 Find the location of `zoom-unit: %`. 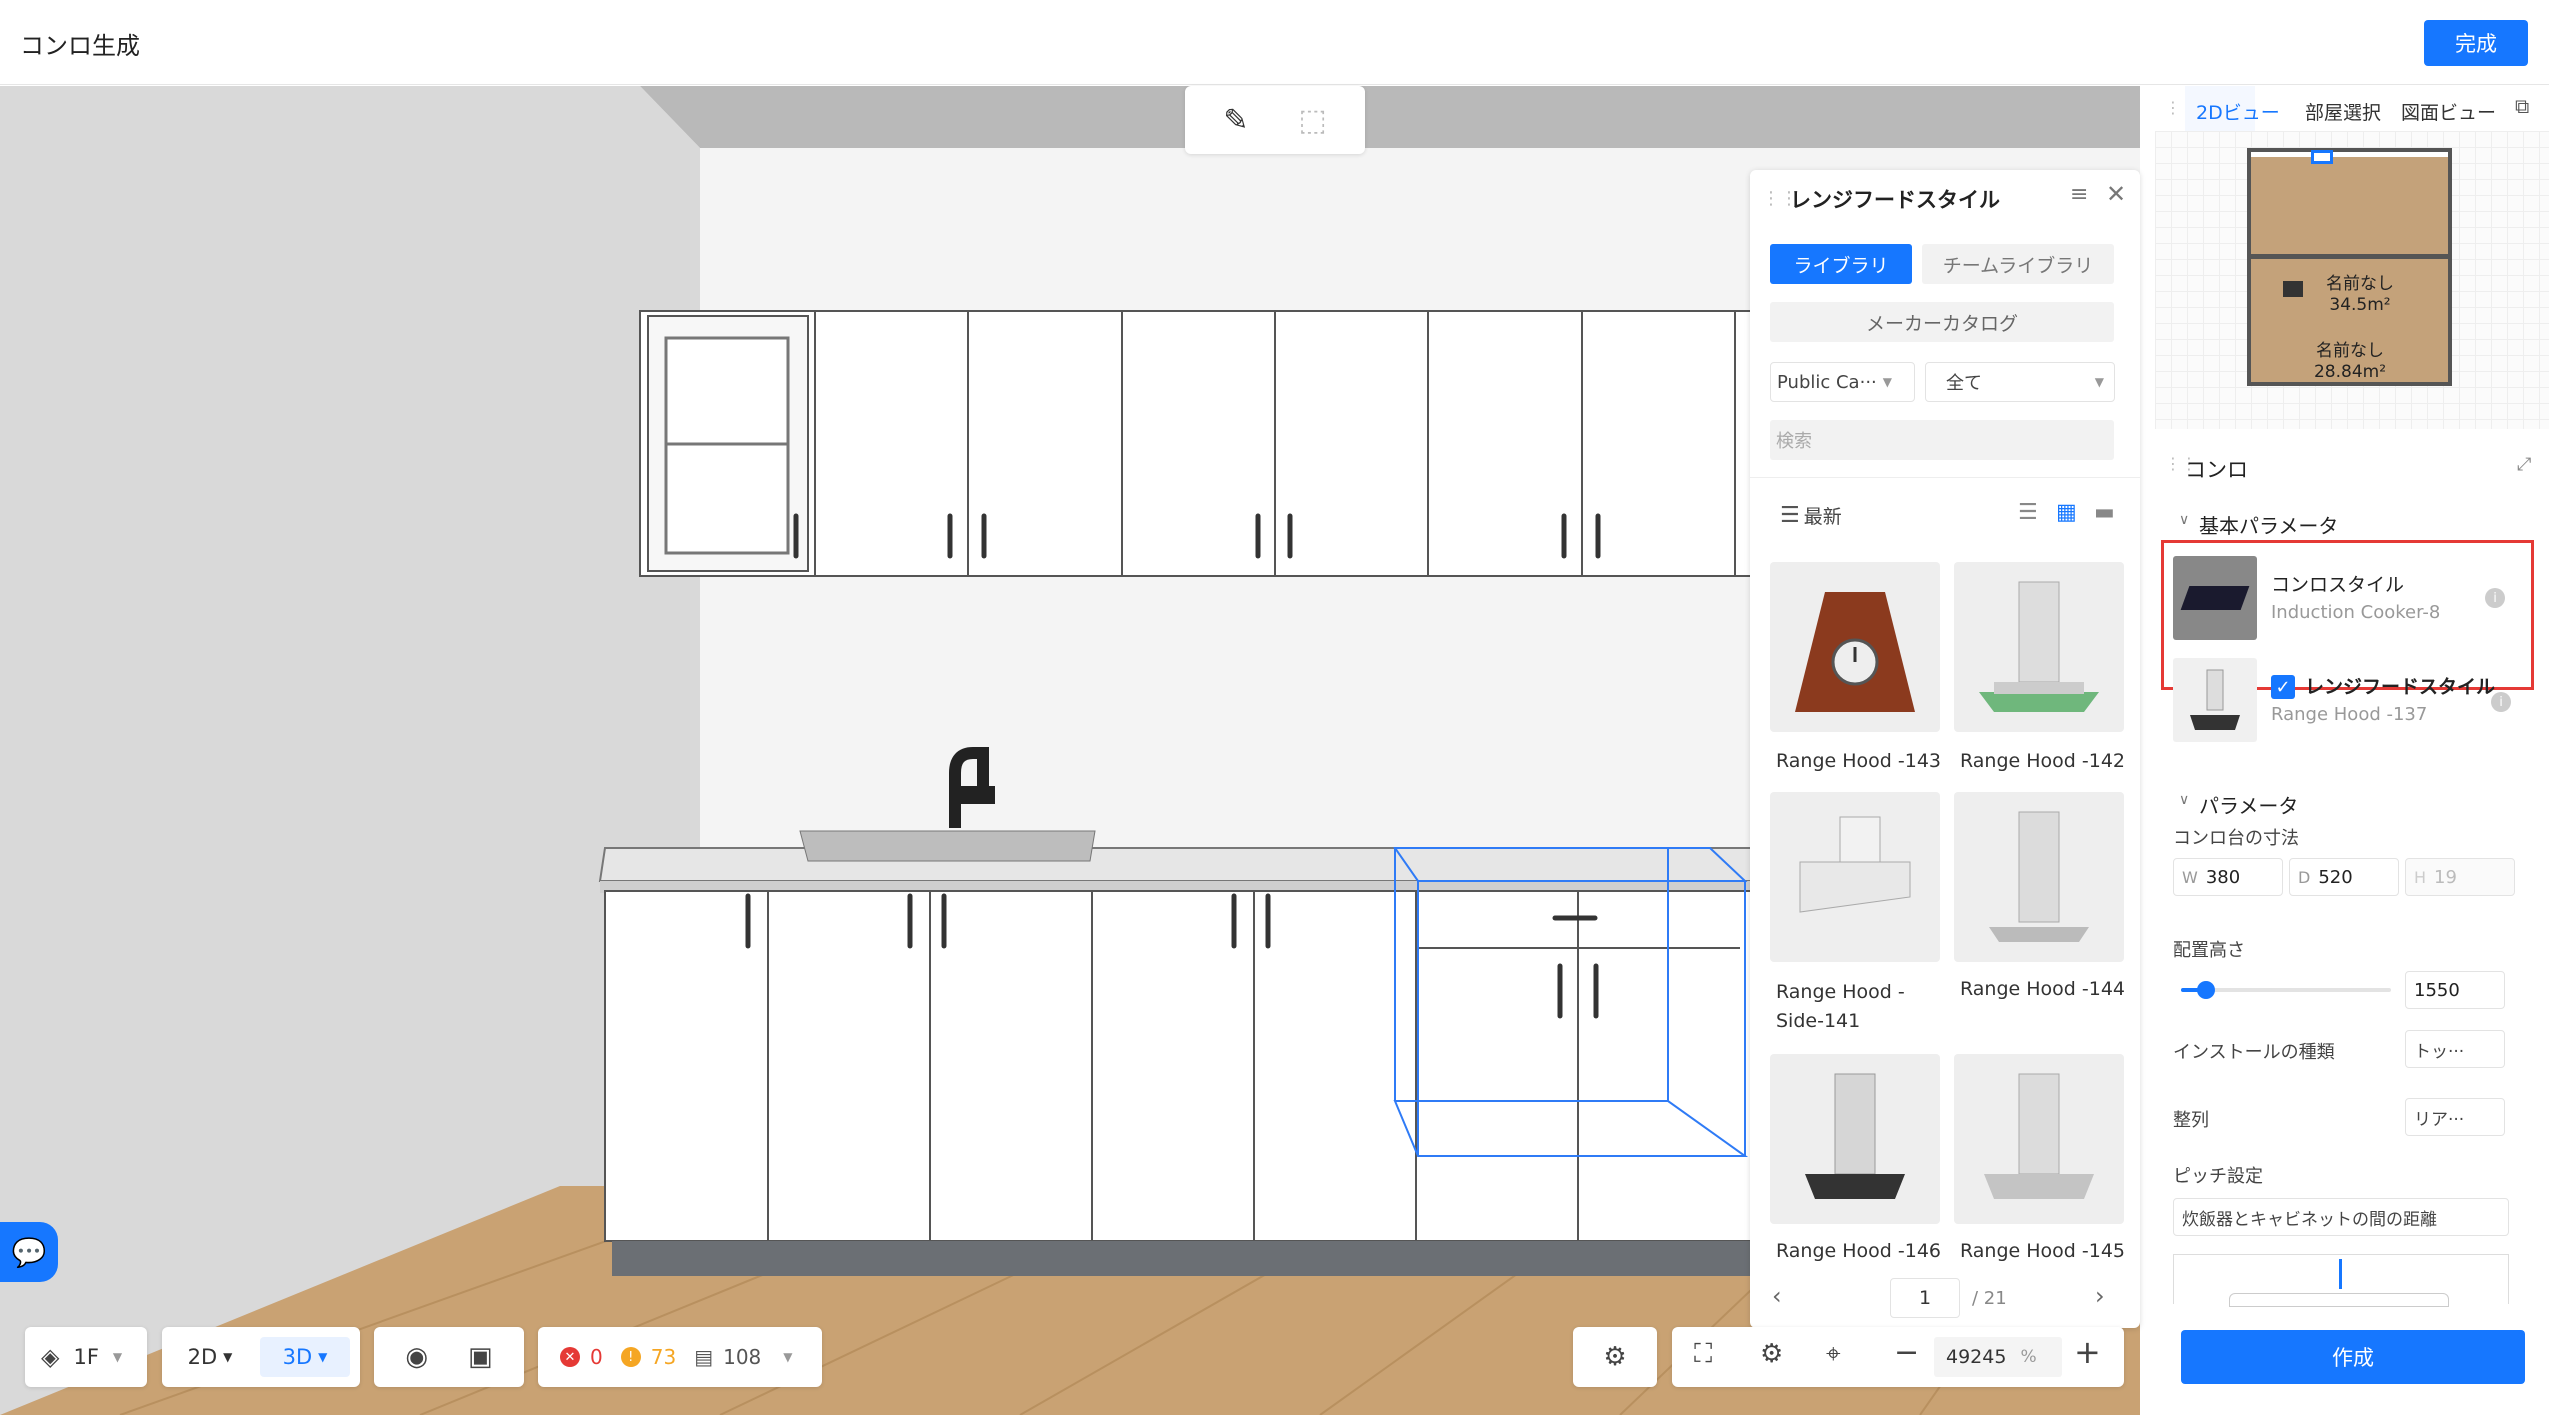

zoom-unit: % is located at coordinates (2028, 1357).